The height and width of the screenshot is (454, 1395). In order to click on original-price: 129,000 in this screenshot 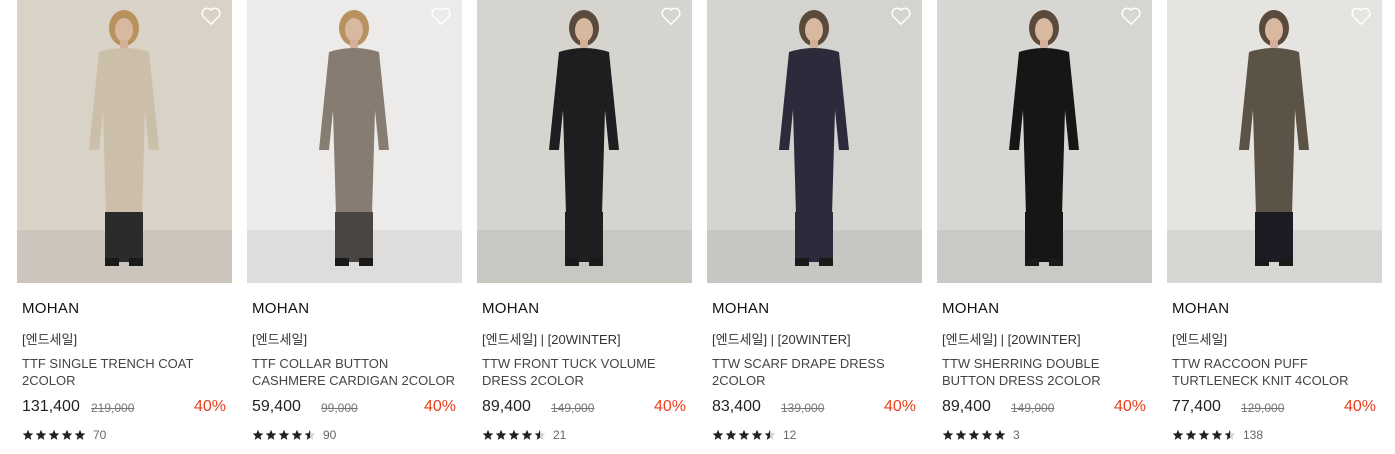, I will do `click(1263, 408)`.